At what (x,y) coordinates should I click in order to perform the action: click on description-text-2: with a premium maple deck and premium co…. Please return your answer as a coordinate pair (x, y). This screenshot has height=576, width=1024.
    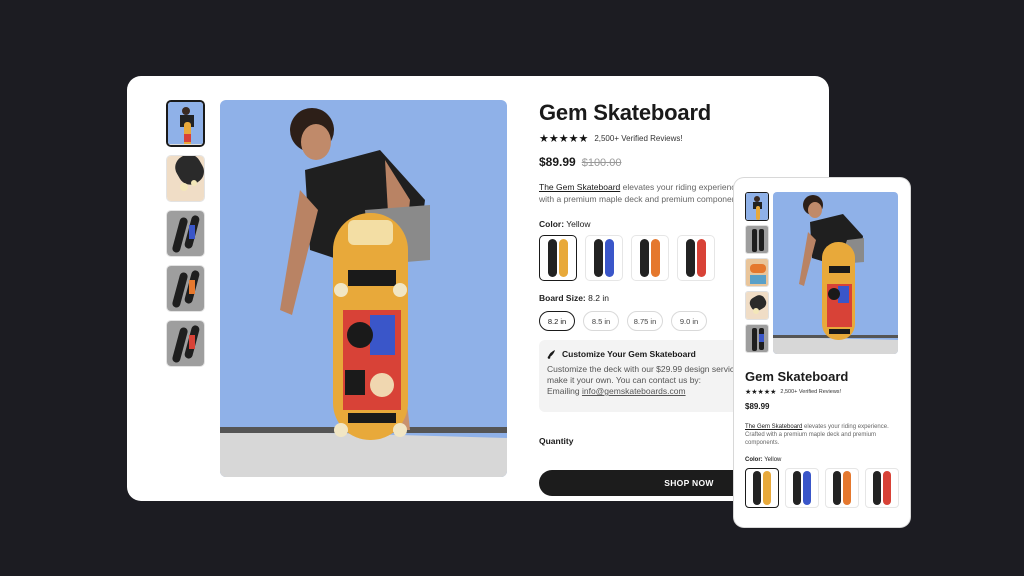
    Looking at the image, I should click on (642, 199).